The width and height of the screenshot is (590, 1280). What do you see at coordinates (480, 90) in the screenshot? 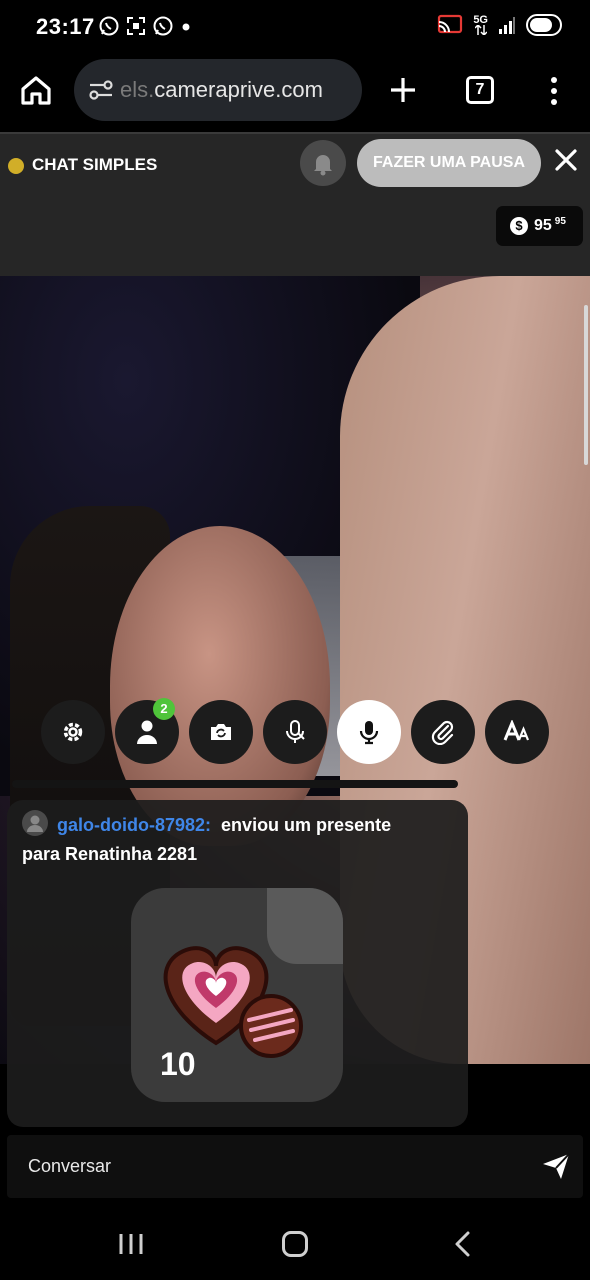
I see `tab-switcher-button: 7` at bounding box center [480, 90].